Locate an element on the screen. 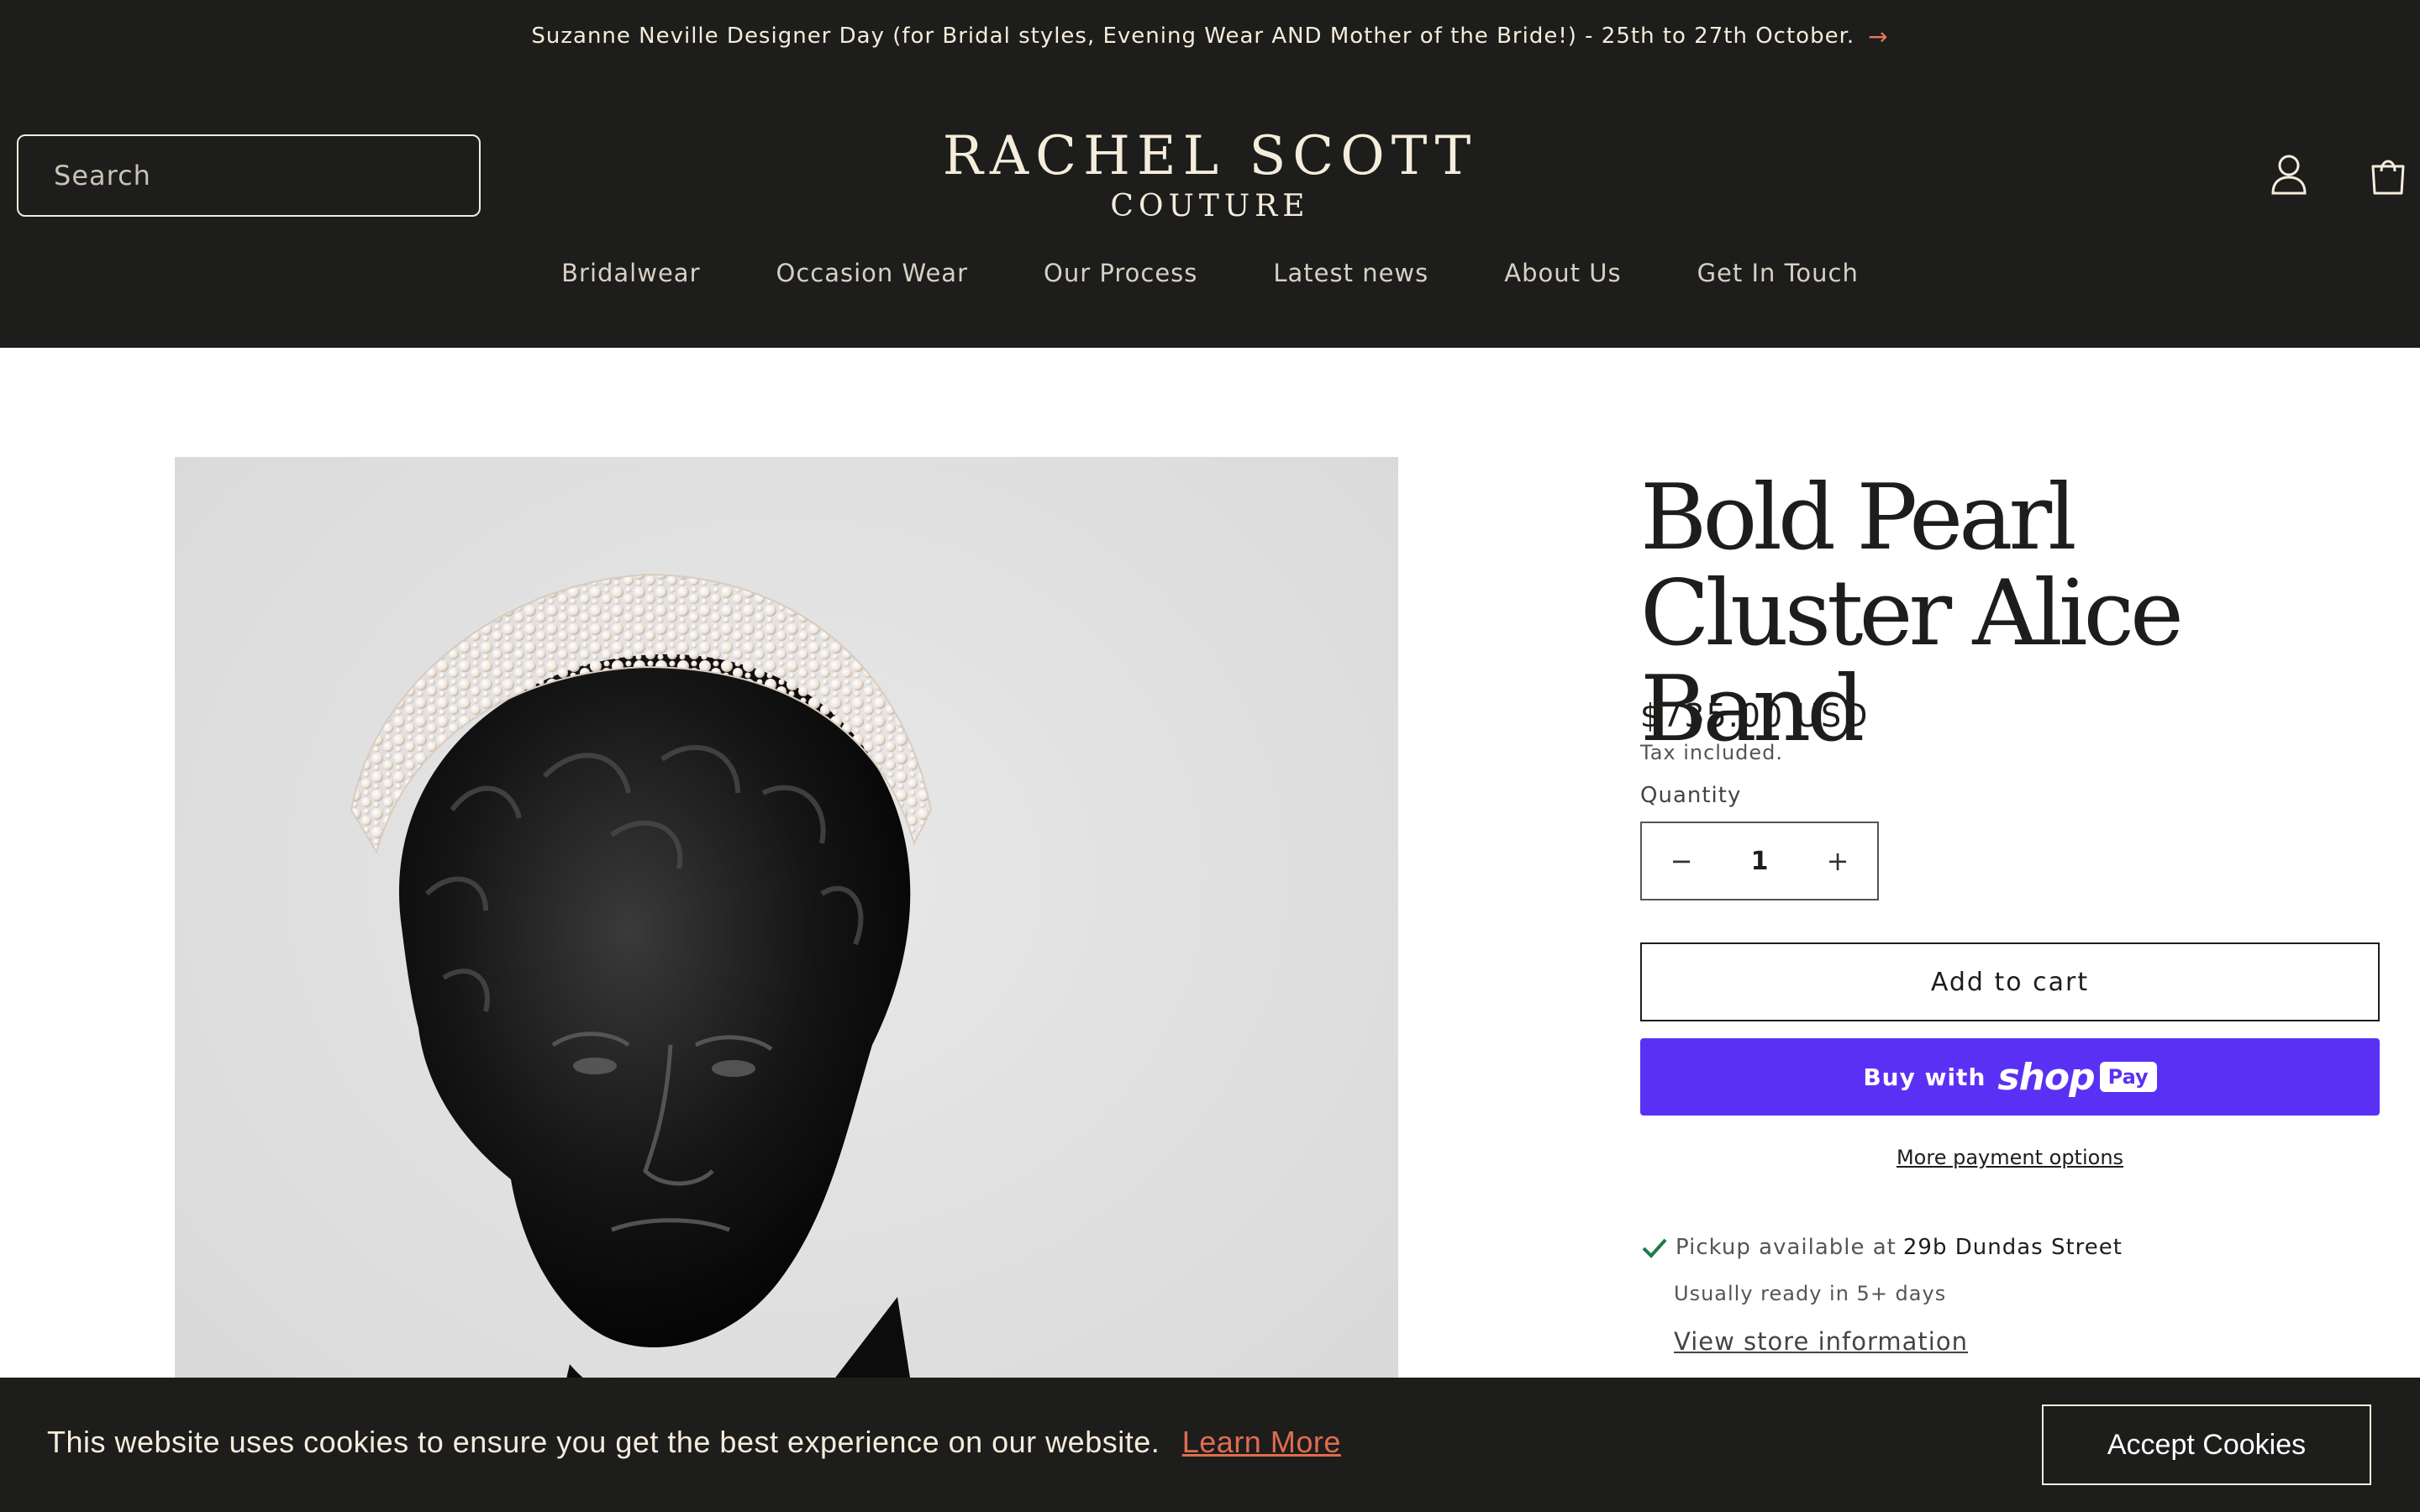  shop-pay-button: Buy with shop Pay is located at coordinates (2010, 1077).